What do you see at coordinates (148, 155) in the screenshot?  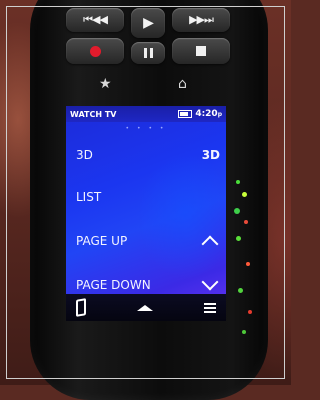 I see `menu-item-3d: 3D 3D` at bounding box center [148, 155].